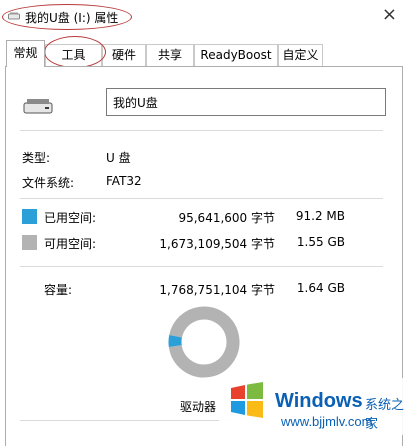 This screenshot has height=446, width=411. What do you see at coordinates (124, 181) in the screenshot?
I see `filesystem-value: FAT32` at bounding box center [124, 181].